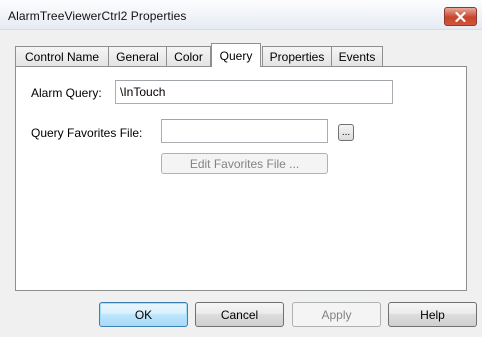 This screenshot has width=482, height=337. I want to click on tab-control-name: Control Name, so click(62, 56).